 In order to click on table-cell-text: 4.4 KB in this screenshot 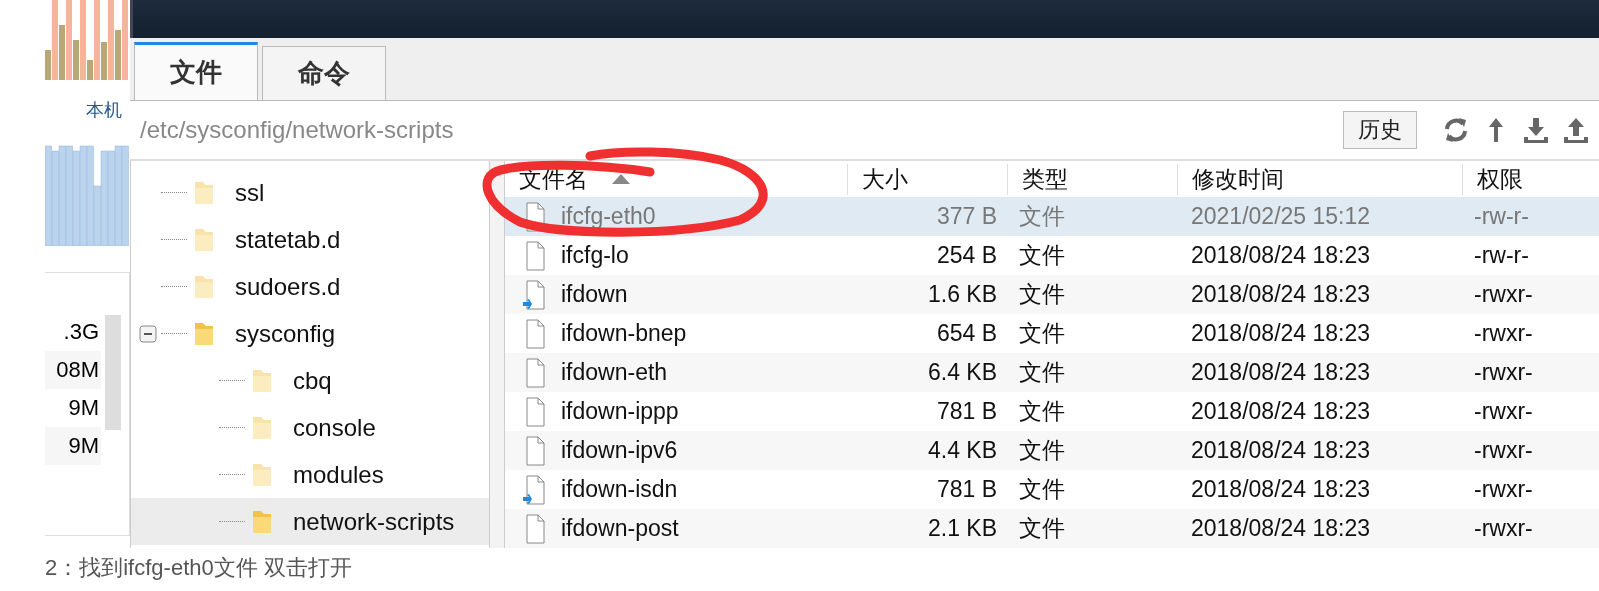, I will do `click(962, 450)`.